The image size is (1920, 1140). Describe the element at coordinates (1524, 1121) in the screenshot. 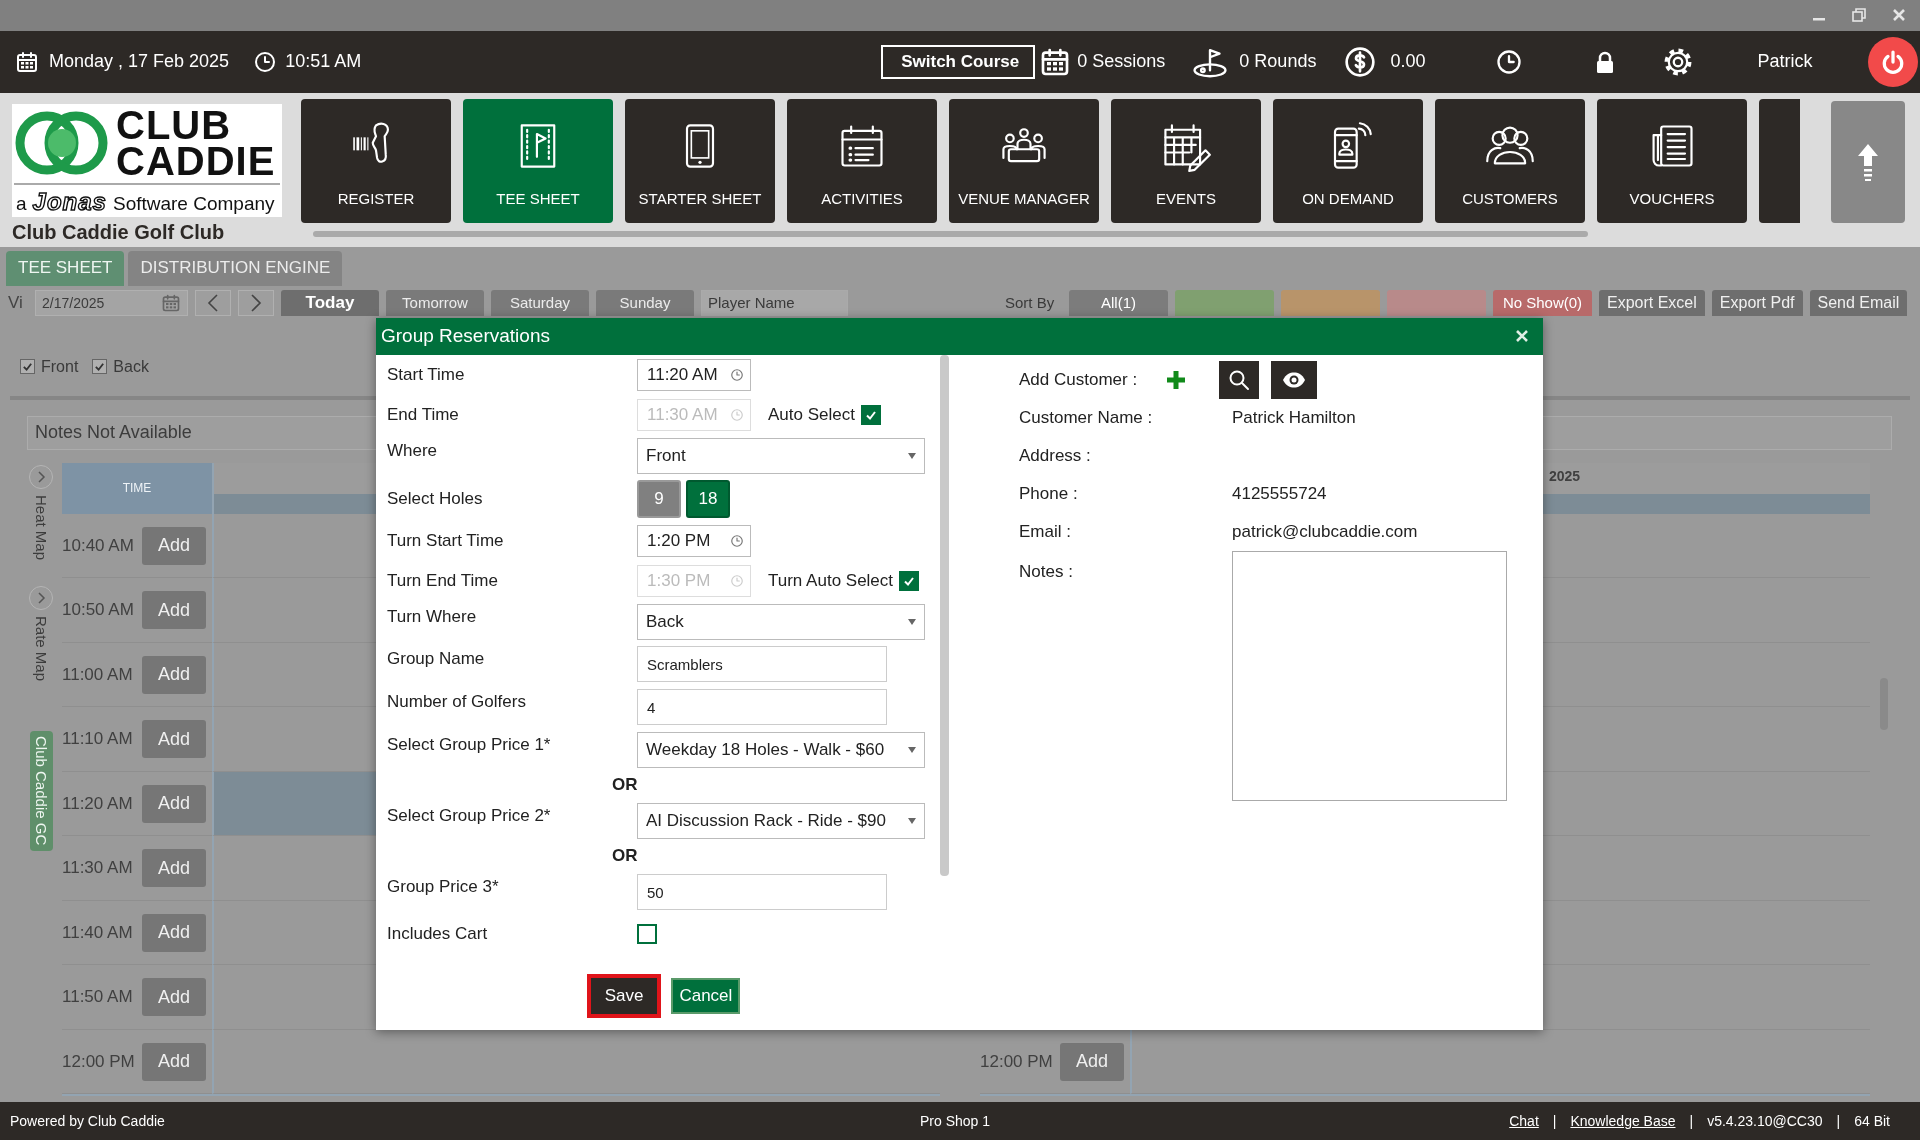

I see `footer-link: Chat` at that location.